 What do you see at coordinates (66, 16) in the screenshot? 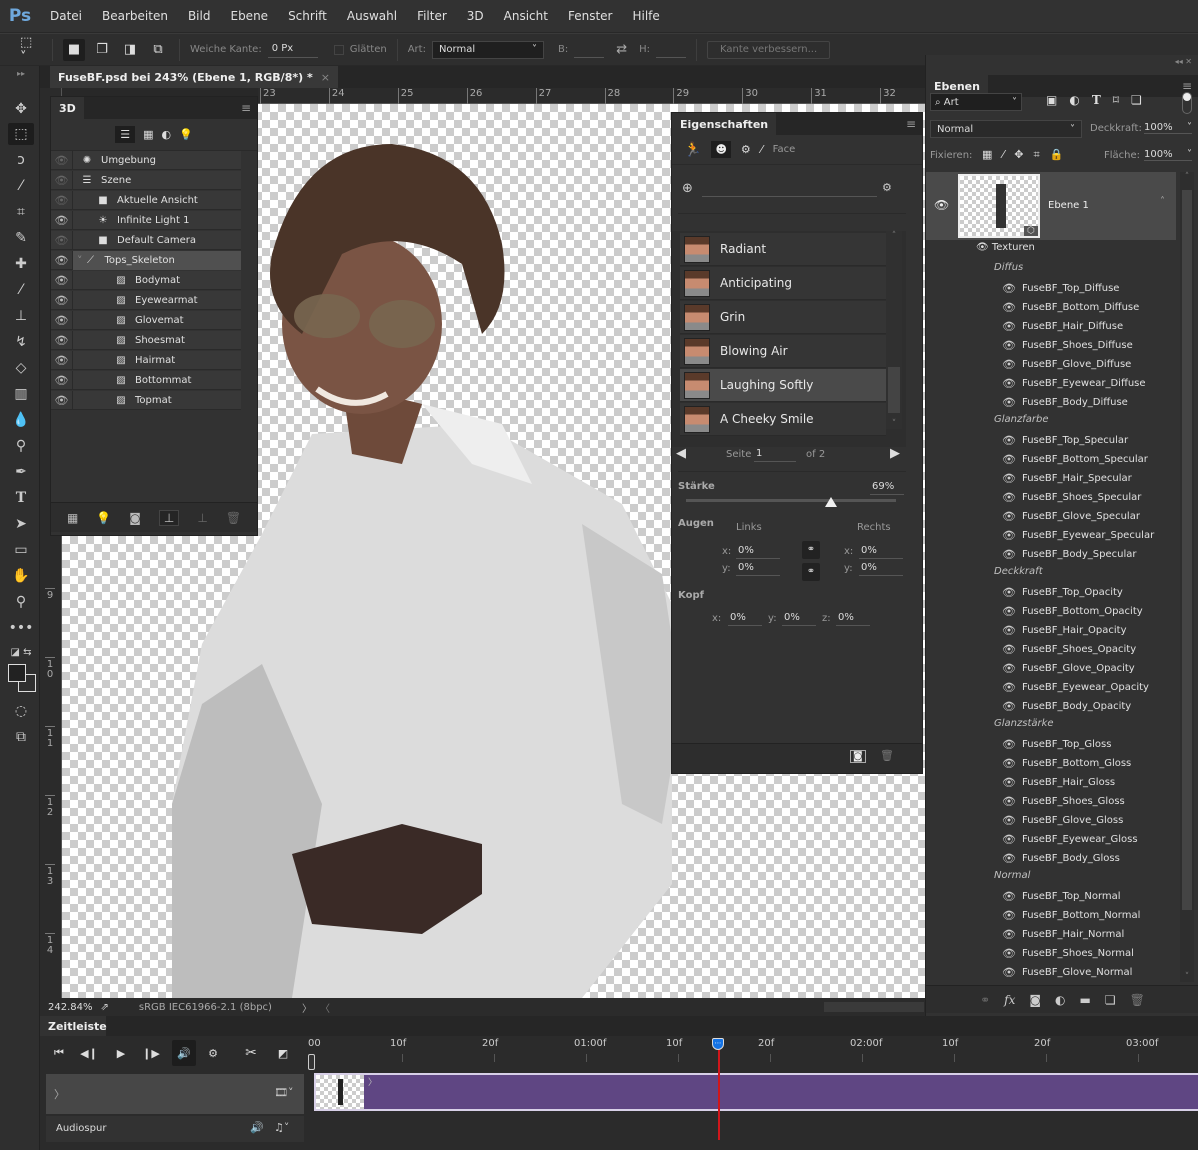
I see `menu-datei: Datei` at bounding box center [66, 16].